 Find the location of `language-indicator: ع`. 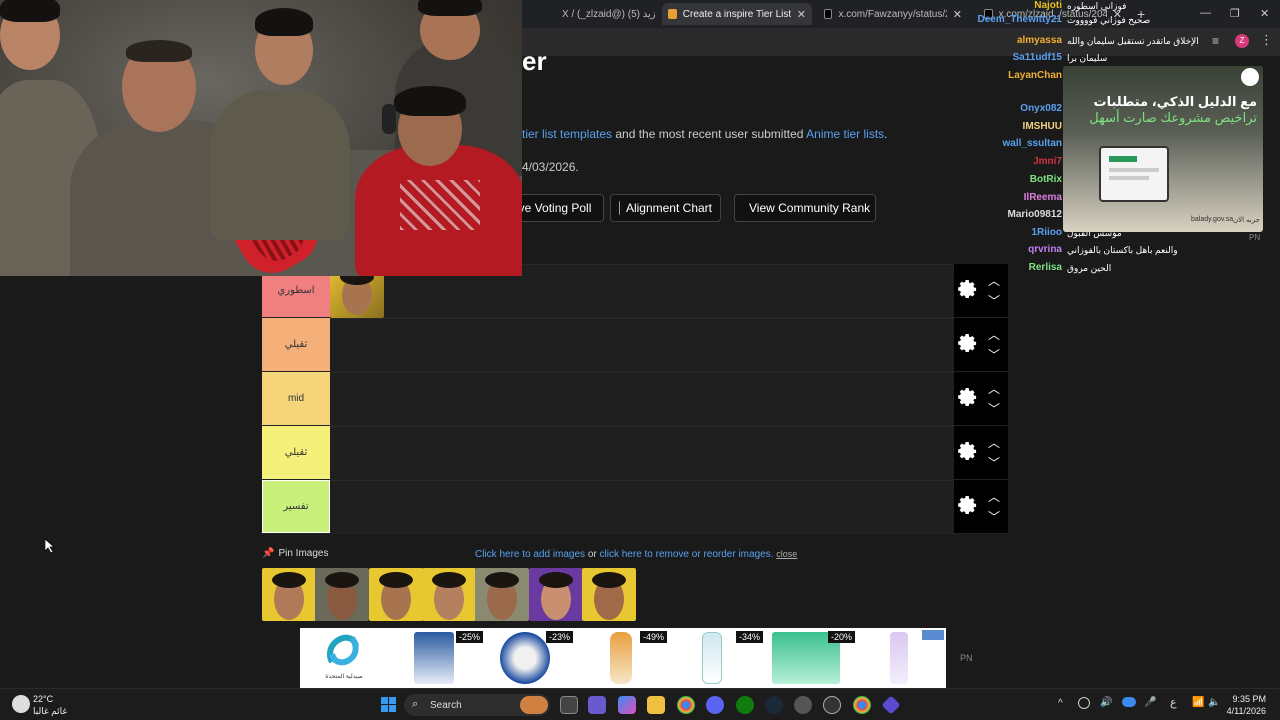

language-indicator: ع is located at coordinates (1173, 702).